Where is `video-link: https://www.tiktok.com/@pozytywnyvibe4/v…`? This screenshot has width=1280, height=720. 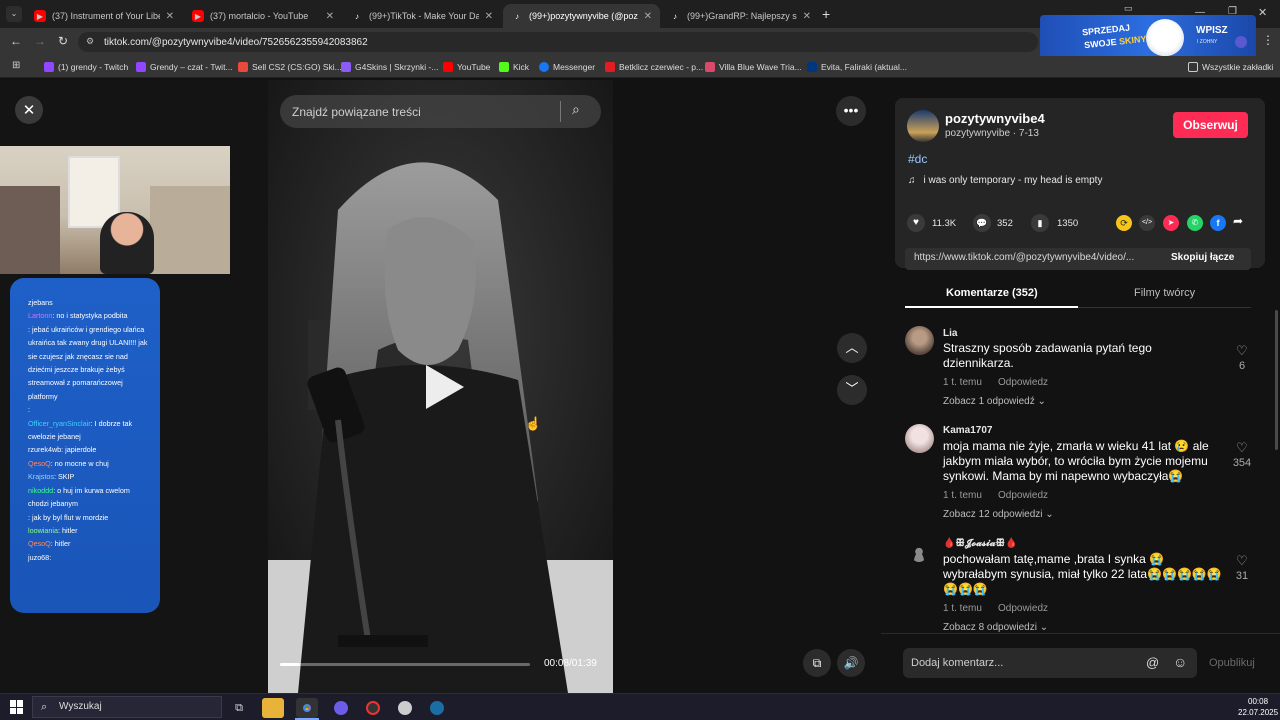
video-link: https://www.tiktok.com/@pozytywnyvibe4/v… is located at coordinates (1036, 257).